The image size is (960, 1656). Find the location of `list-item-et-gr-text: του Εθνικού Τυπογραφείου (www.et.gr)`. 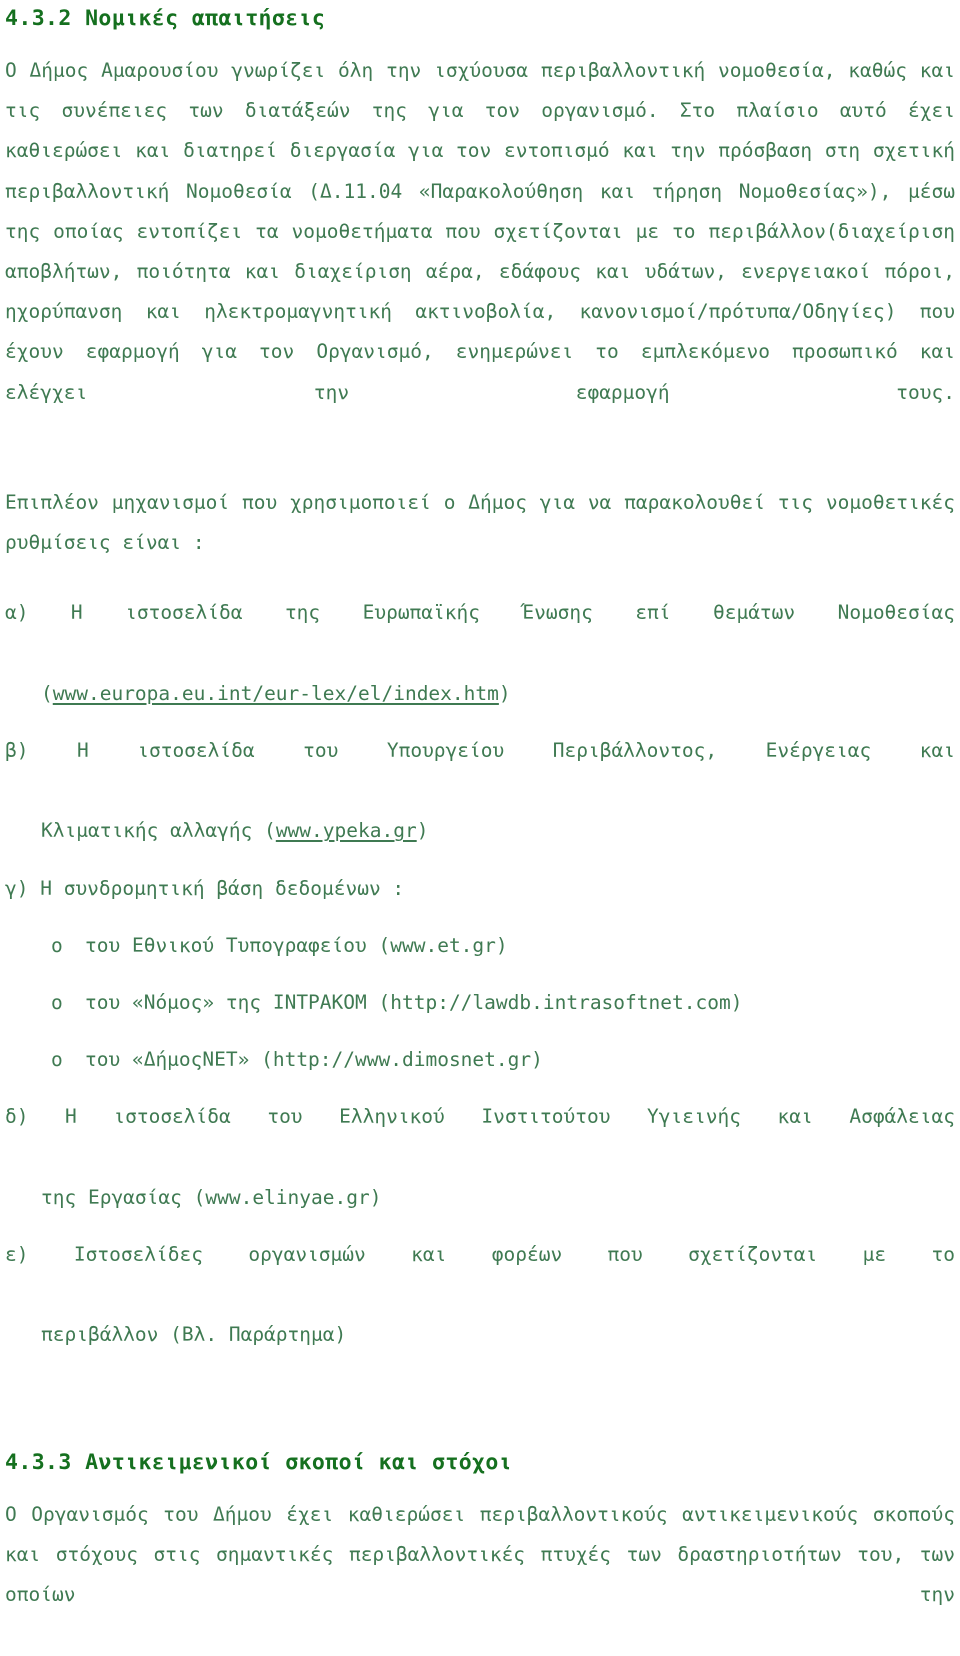

list-item-et-gr-text: του Εθνικού Τυπογραφείου (www.et.gr) is located at coordinates (296, 945).